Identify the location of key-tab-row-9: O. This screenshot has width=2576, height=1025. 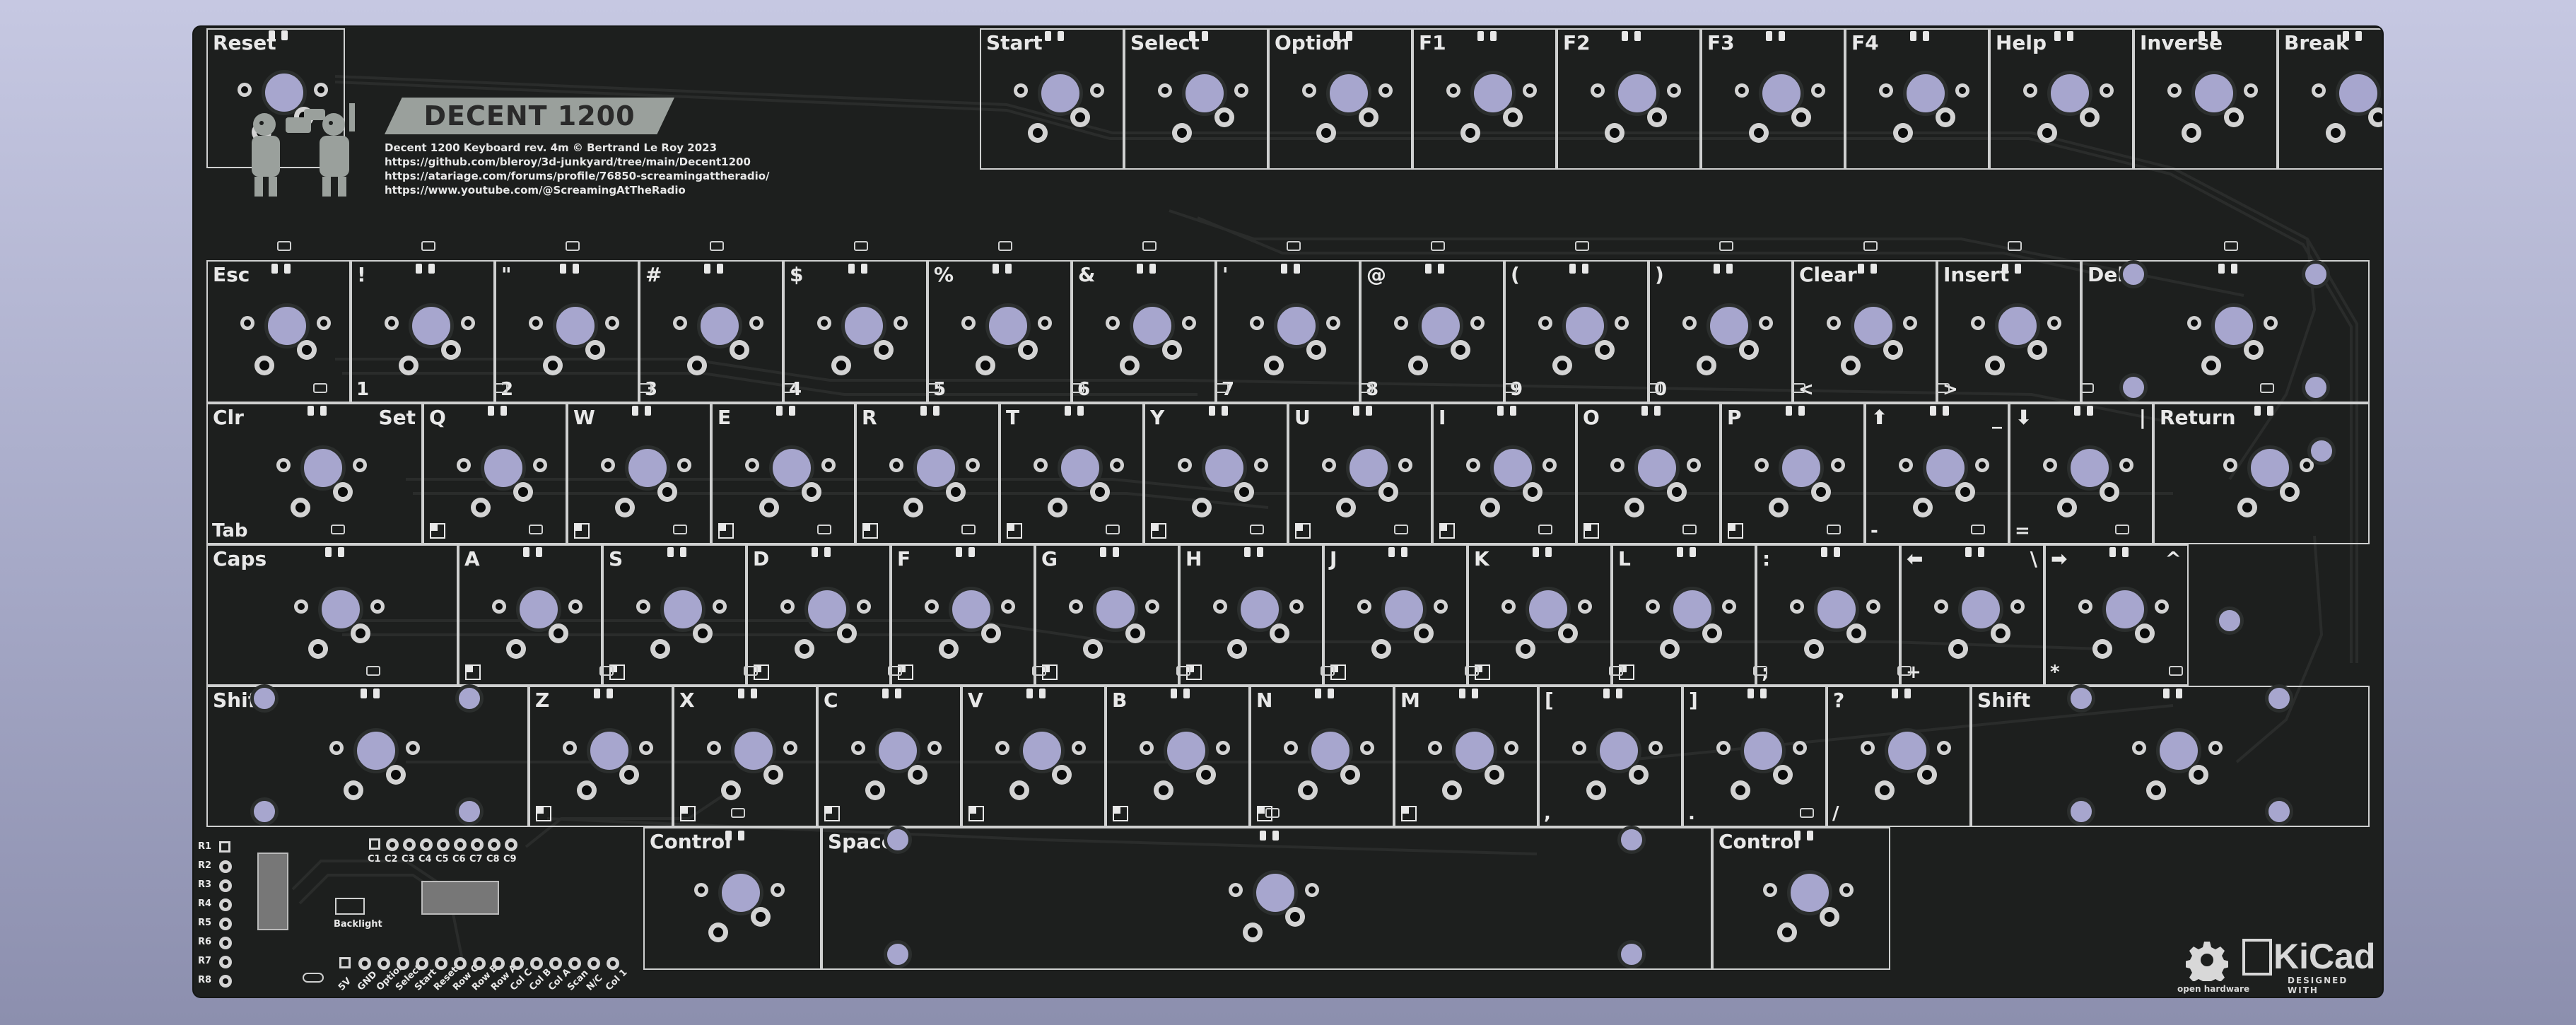
(1648, 463).